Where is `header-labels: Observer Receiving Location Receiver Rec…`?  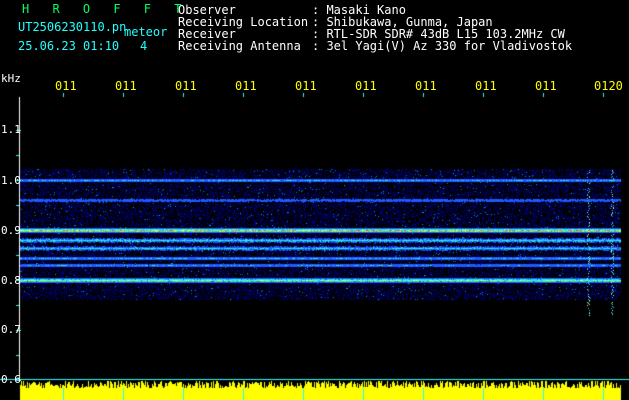 header-labels: Observer Receiving Location Receiver Rec… is located at coordinates (243, 28).